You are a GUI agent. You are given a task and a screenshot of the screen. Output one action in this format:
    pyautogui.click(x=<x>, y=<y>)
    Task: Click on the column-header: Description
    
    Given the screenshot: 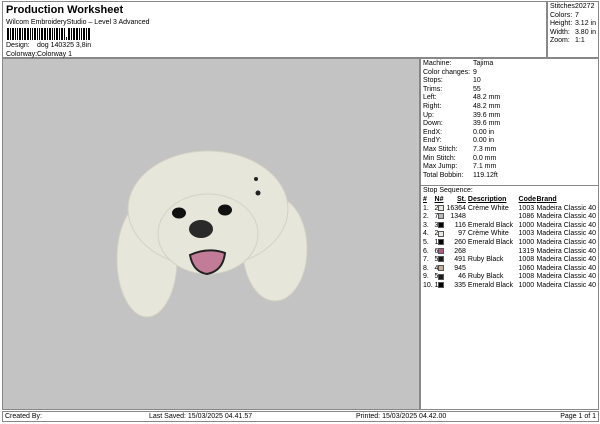 What is the action you would take?
    pyautogui.click(x=487, y=199)
    